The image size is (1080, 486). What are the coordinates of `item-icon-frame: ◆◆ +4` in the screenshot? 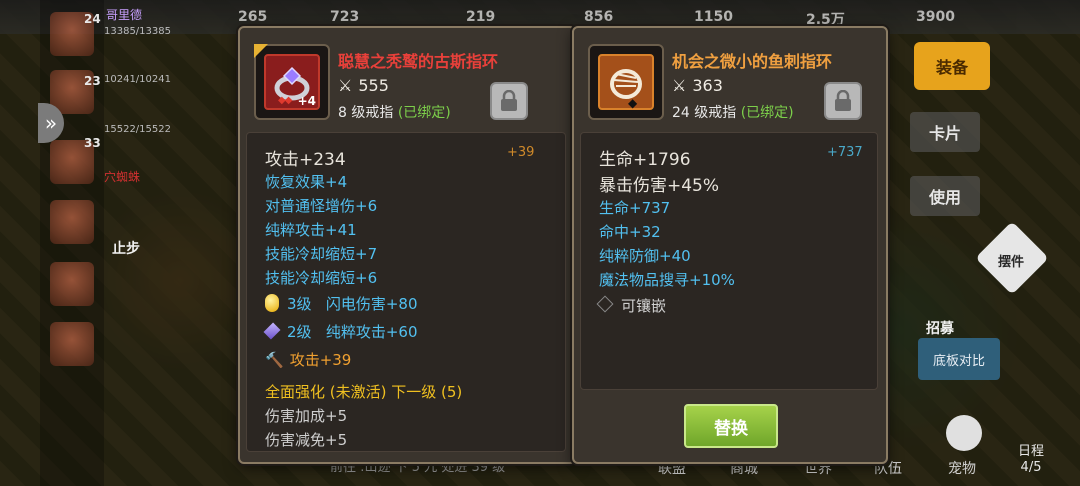 It's located at (292, 82).